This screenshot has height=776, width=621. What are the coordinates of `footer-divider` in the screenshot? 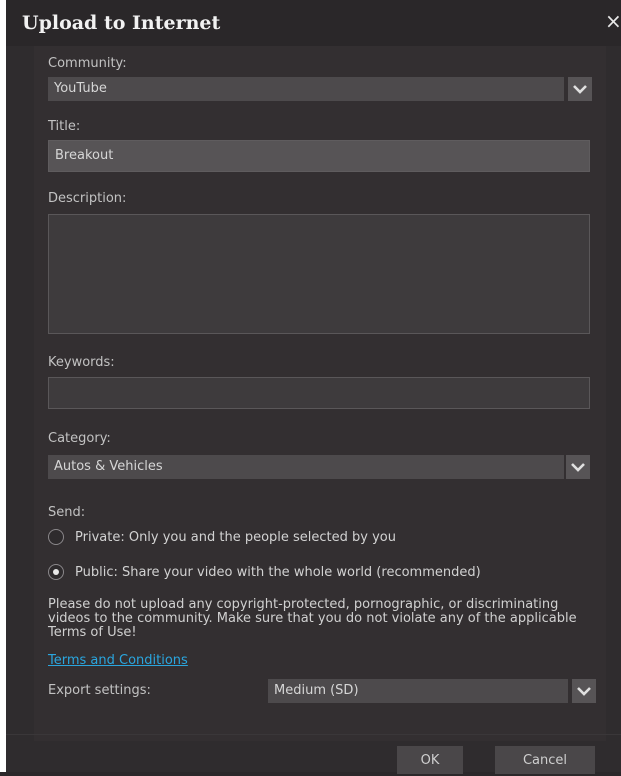 It's located at (313, 734).